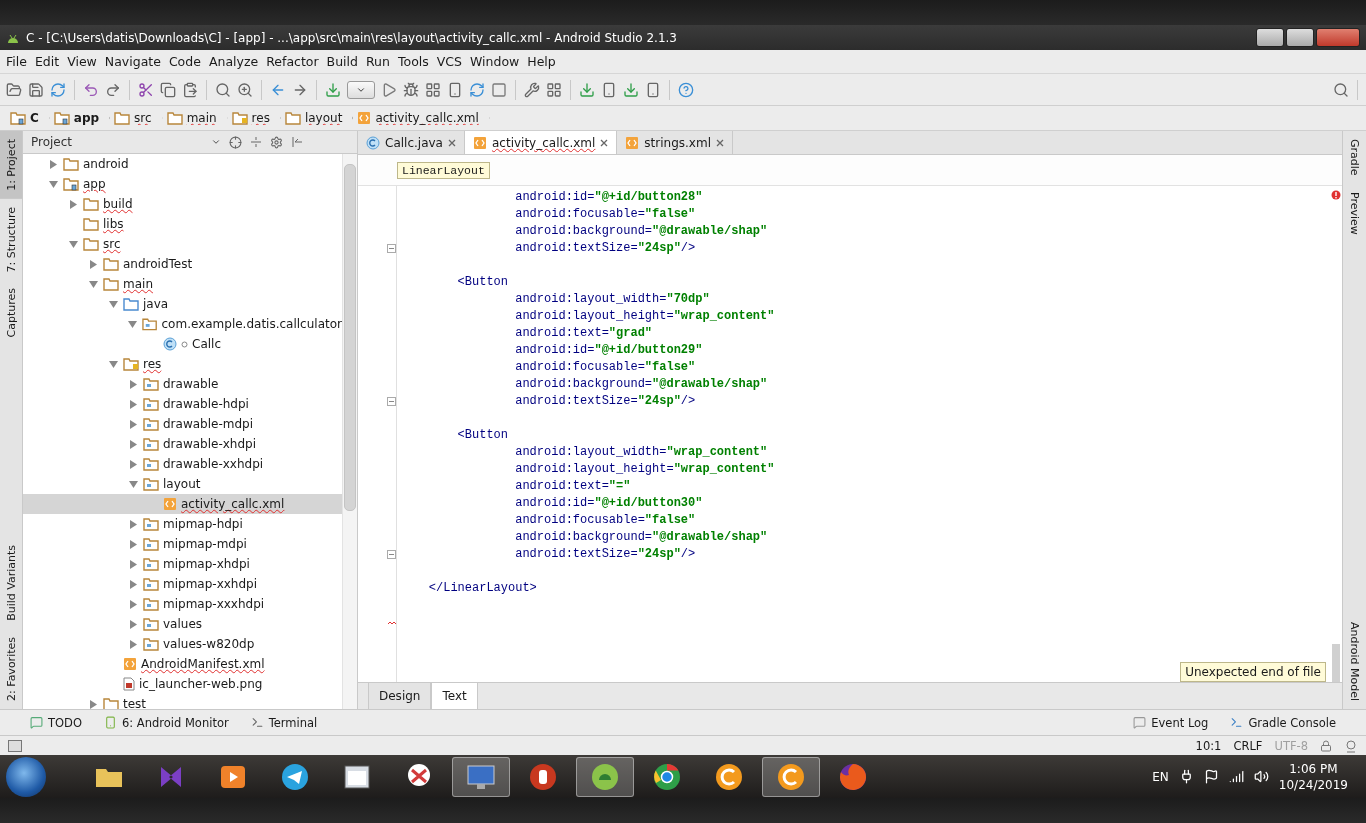 Image resolution: width=1366 pixels, height=823 pixels. Describe the element at coordinates (184, 61) in the screenshot. I see `menu-item: Code` at that location.